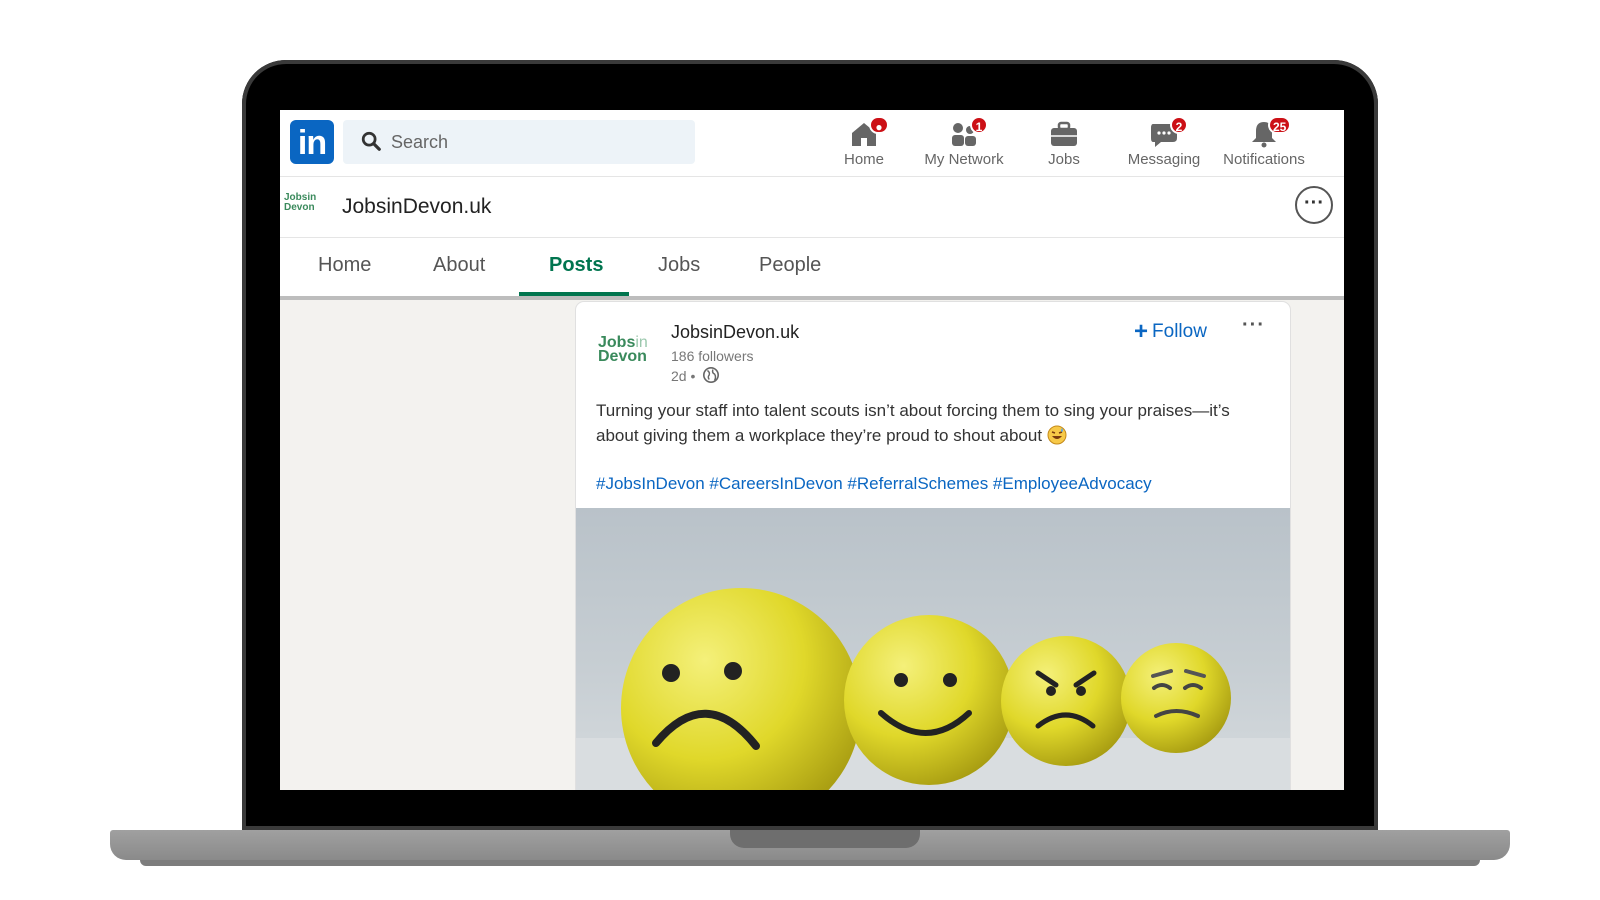 Image resolution: width=1600 pixels, height=900 pixels. I want to click on post-more-button: ···, so click(1253, 325).